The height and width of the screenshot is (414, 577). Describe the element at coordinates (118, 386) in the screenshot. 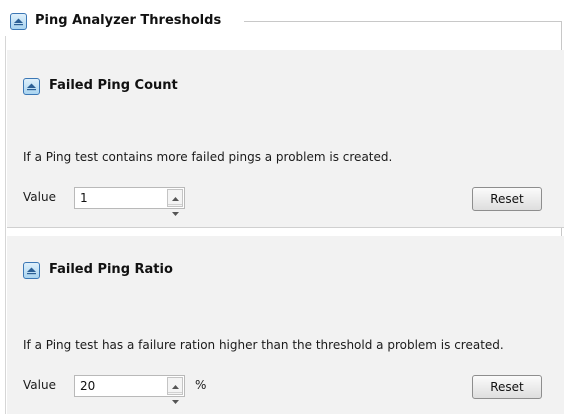

I see `failed-ping-ratio-input` at that location.